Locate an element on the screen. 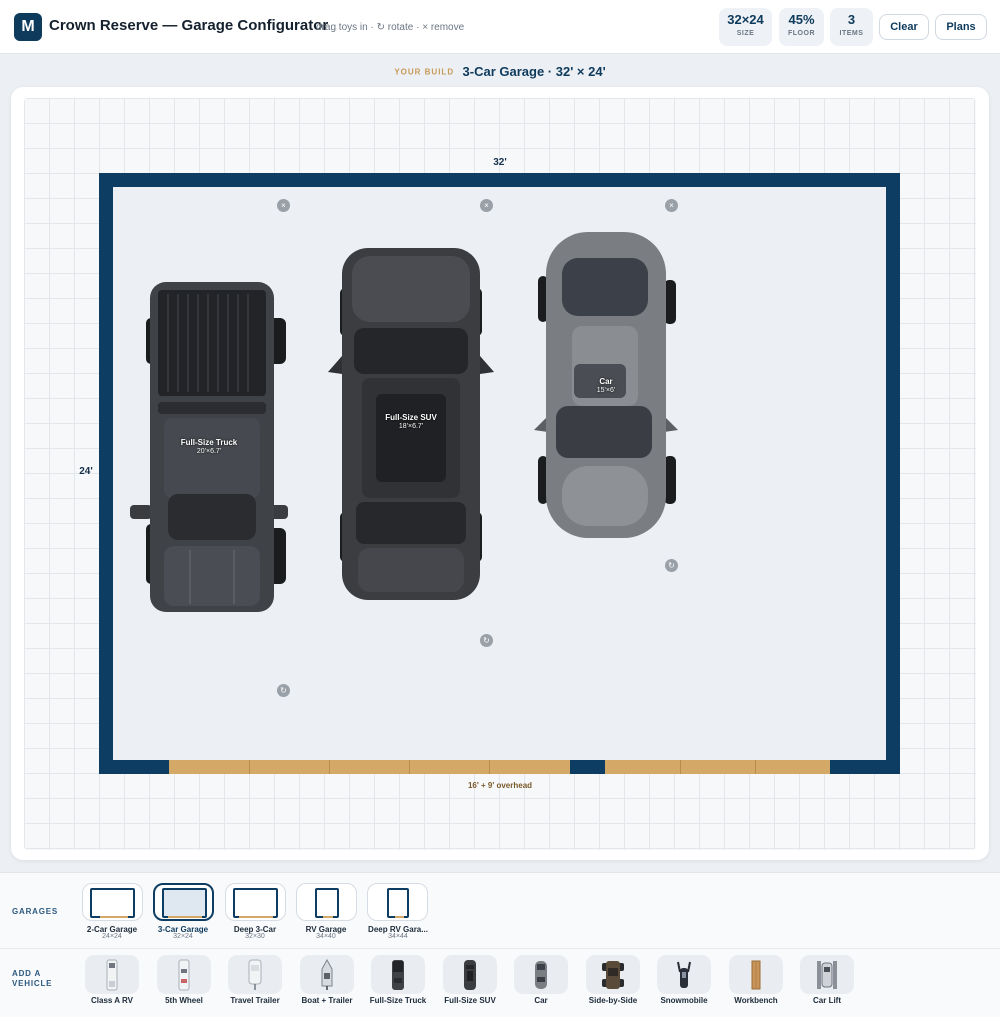  add-full-size-suv-button is located at coordinates (470, 974).